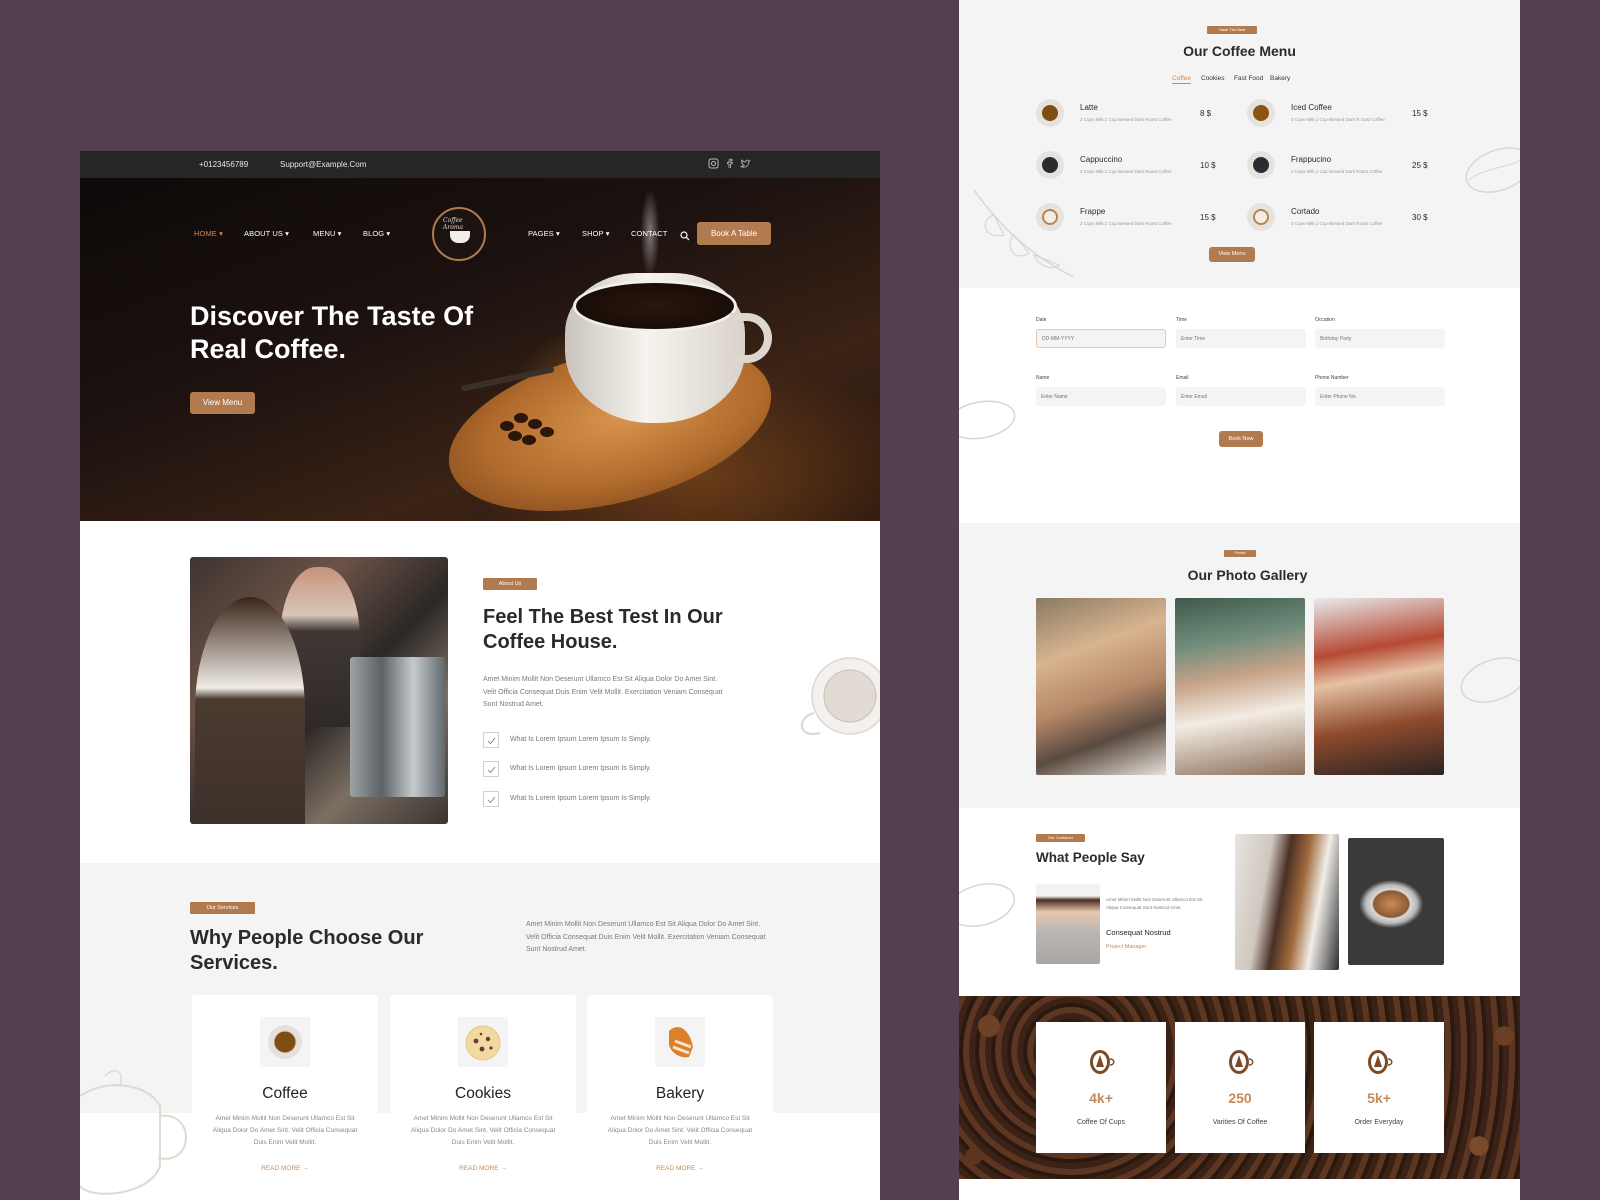  Describe the element at coordinates (655, 306) in the screenshot. I see `coffee-surface-image` at that location.